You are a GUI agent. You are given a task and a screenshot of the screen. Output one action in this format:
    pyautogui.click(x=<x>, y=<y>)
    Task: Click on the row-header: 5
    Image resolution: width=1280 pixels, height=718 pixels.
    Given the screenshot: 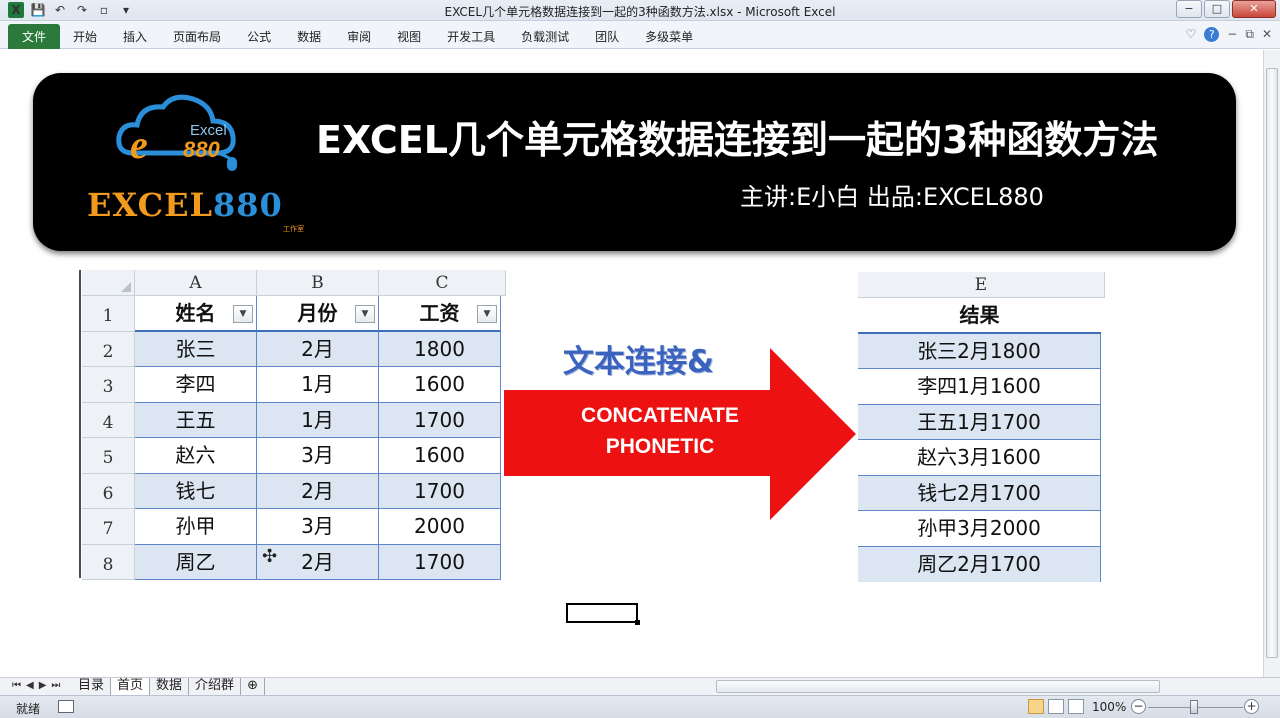 What is the action you would take?
    pyautogui.click(x=108, y=456)
    